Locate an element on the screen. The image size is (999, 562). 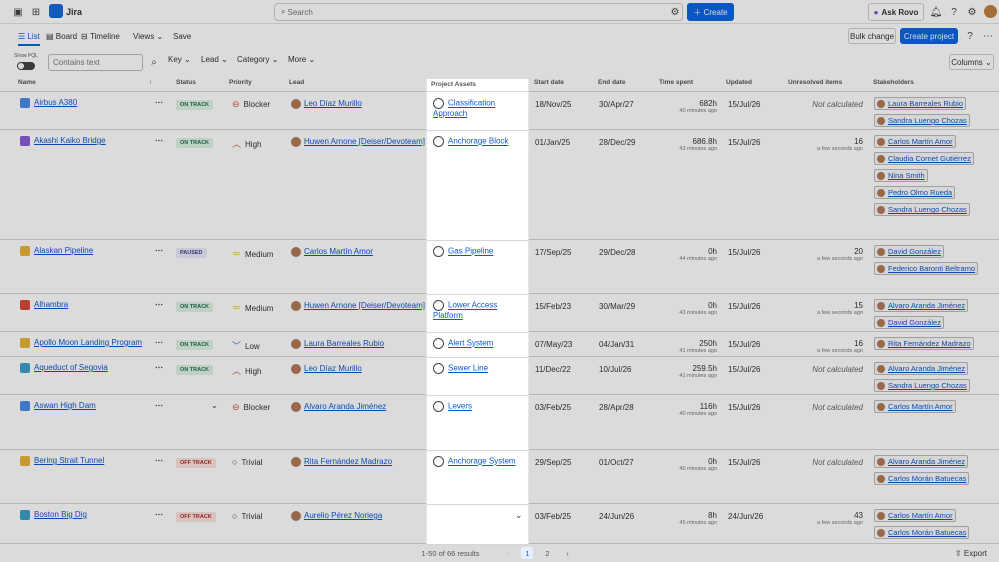
project-name-cell: Aswan High Dam is located at coordinates (58, 406).